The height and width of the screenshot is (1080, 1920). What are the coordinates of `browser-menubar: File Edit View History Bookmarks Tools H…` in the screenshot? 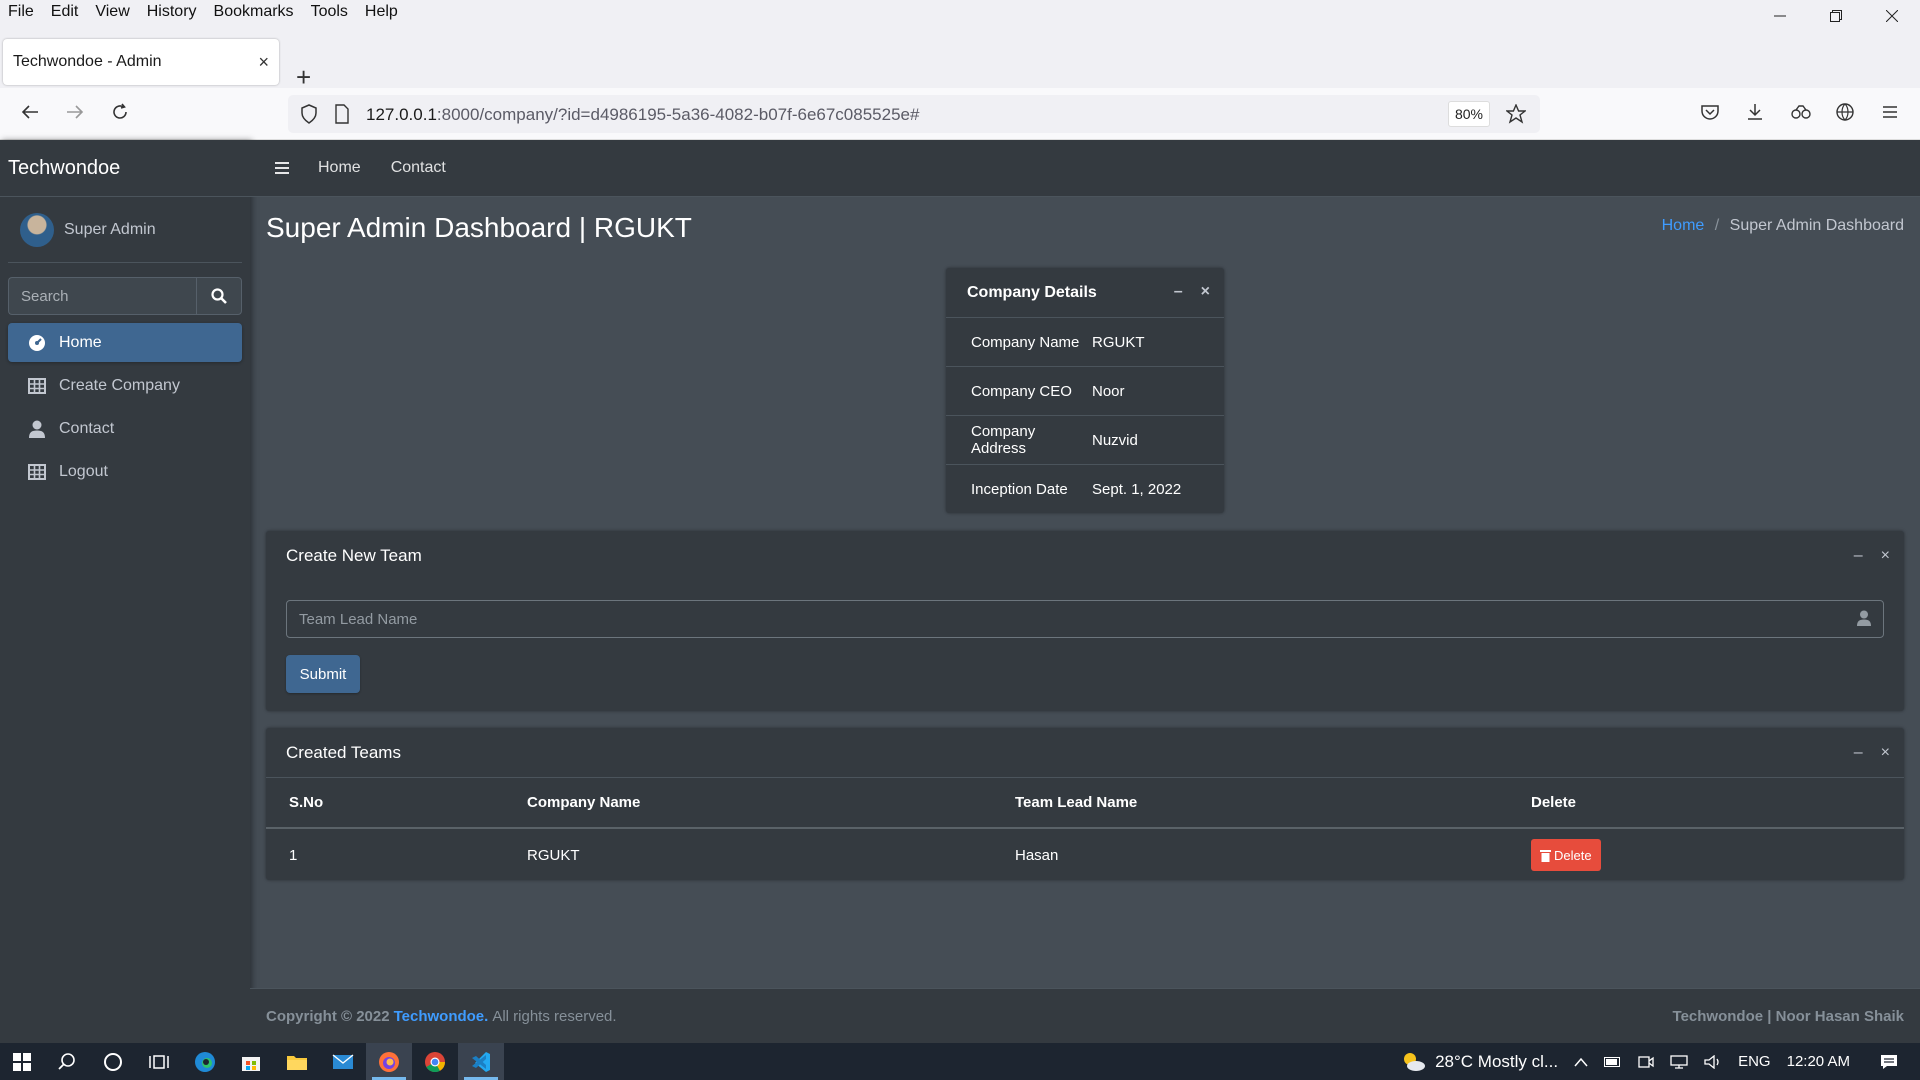 It's located at (960, 12).